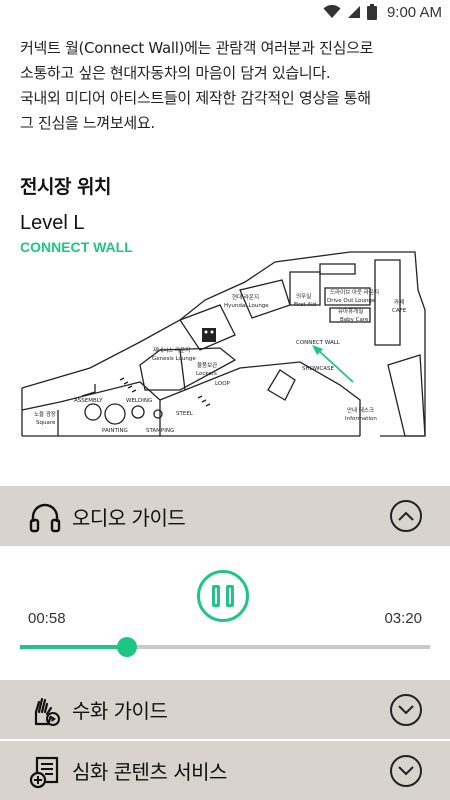 This screenshot has width=450, height=800. What do you see at coordinates (223, 596) in the screenshot?
I see `pause-button` at bounding box center [223, 596].